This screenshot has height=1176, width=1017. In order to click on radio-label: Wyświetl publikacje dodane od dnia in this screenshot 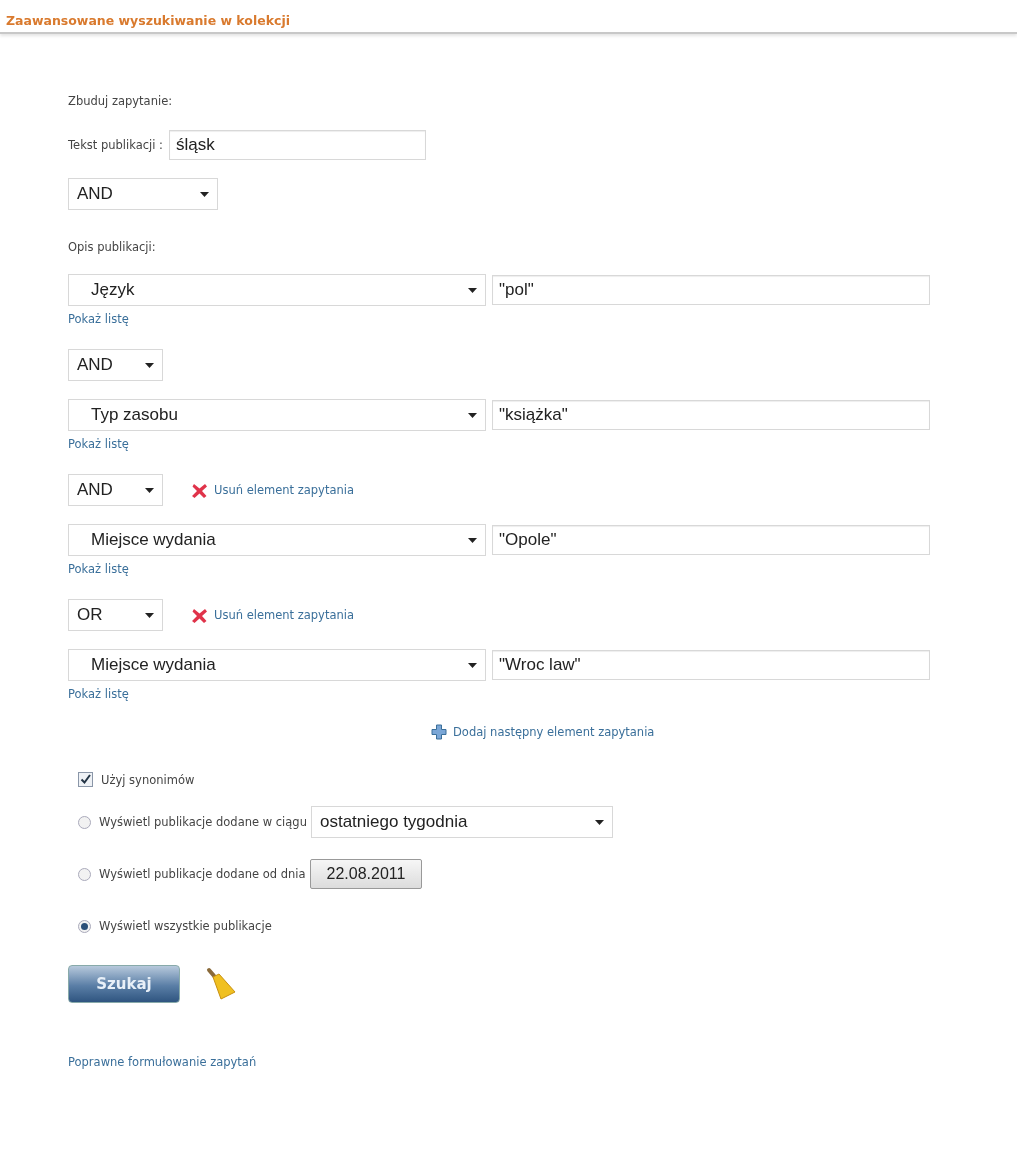, I will do `click(202, 874)`.